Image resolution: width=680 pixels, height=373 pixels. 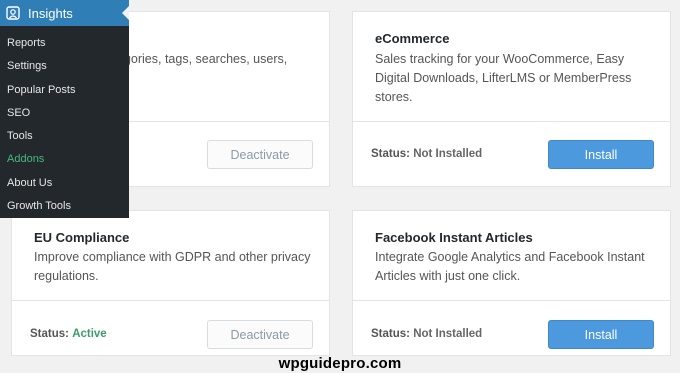 What do you see at coordinates (64, 113) in the screenshot?
I see `sidebar-item-seo: SEO` at bounding box center [64, 113].